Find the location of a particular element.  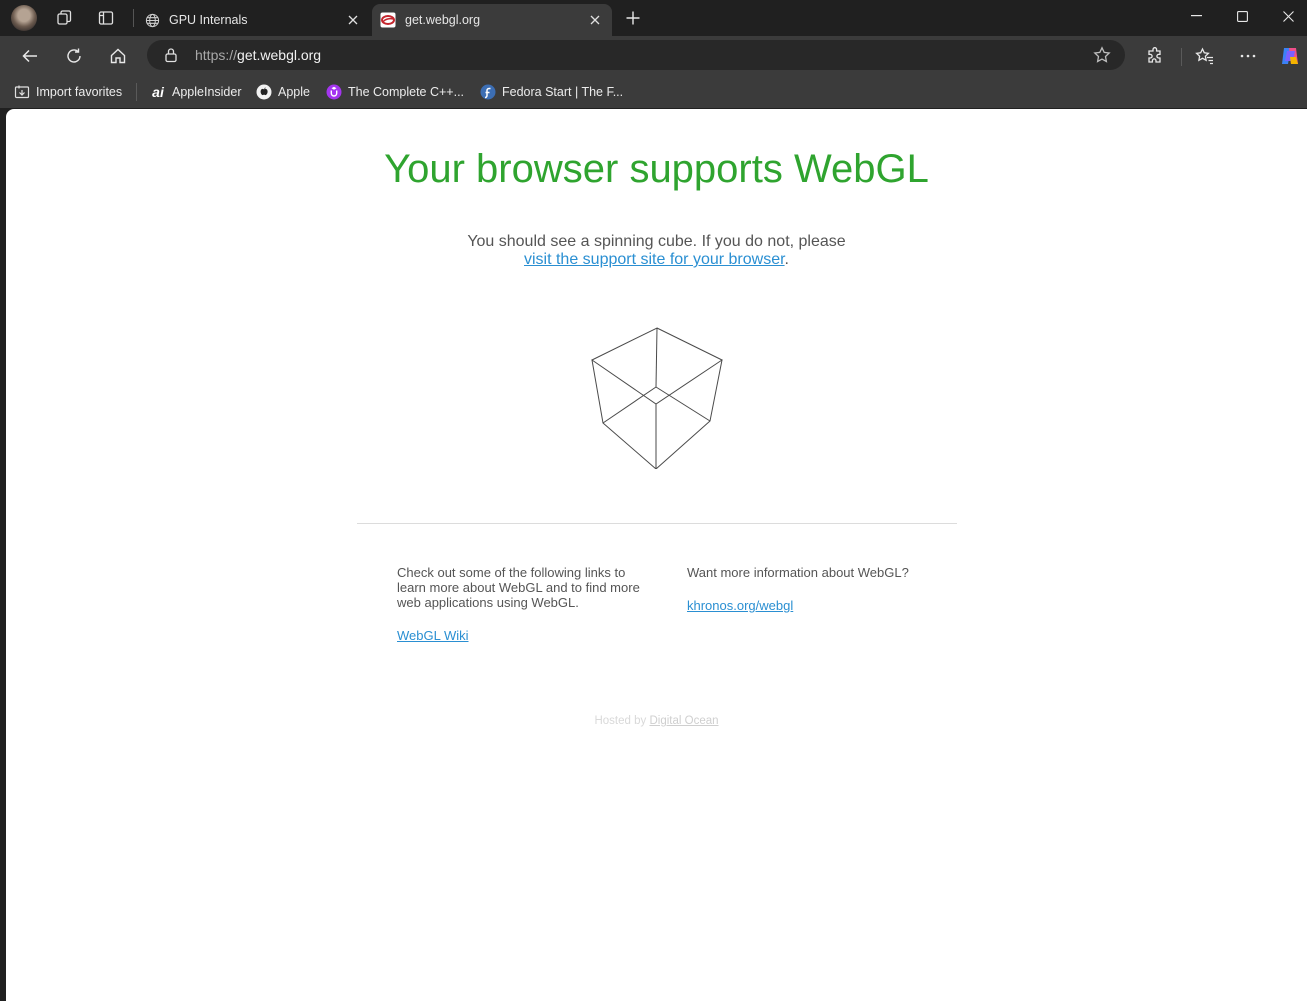

favorite-star-icon is located at coordinates (1102, 57).